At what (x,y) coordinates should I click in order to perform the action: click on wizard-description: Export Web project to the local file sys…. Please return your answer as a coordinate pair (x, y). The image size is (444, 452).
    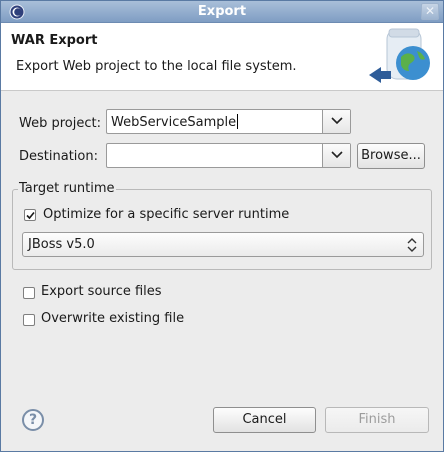
    Looking at the image, I should click on (156, 66).